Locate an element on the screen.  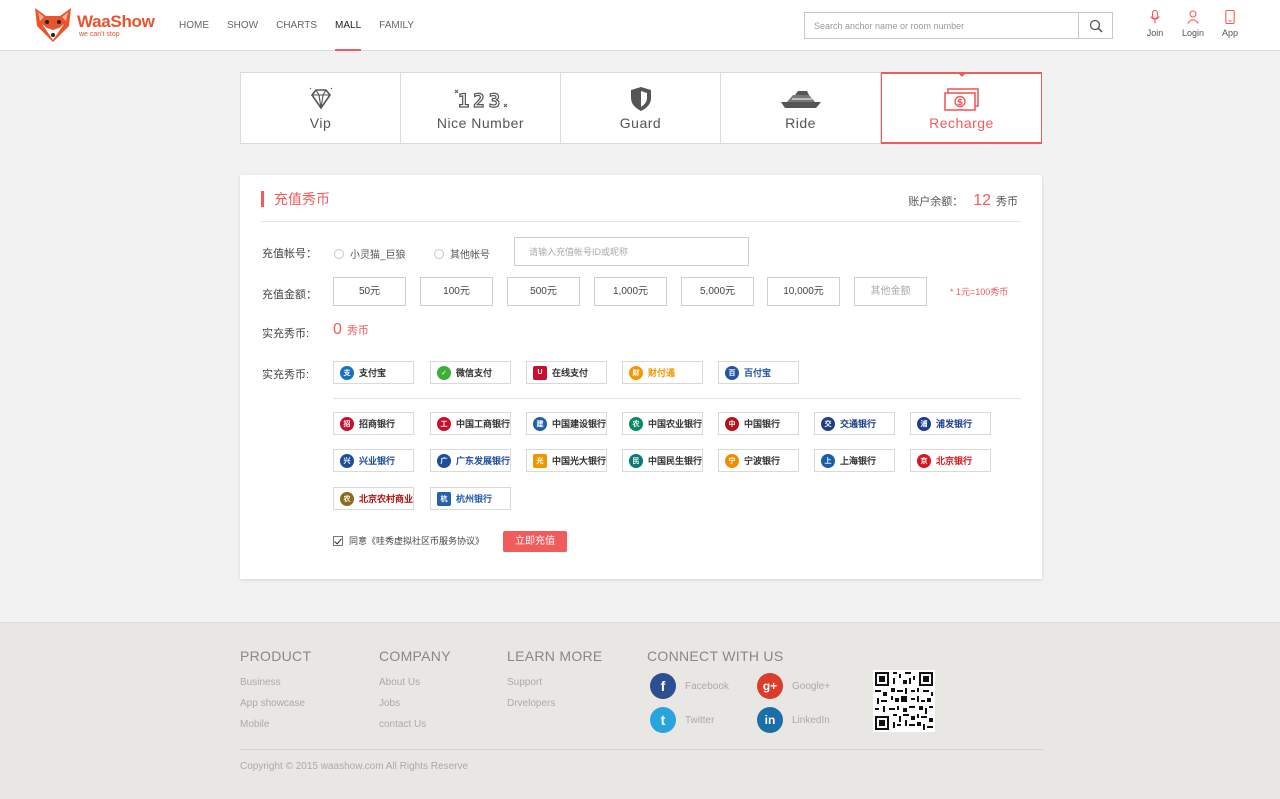
social-facebook: f Facebook is located at coordinates (689, 686).